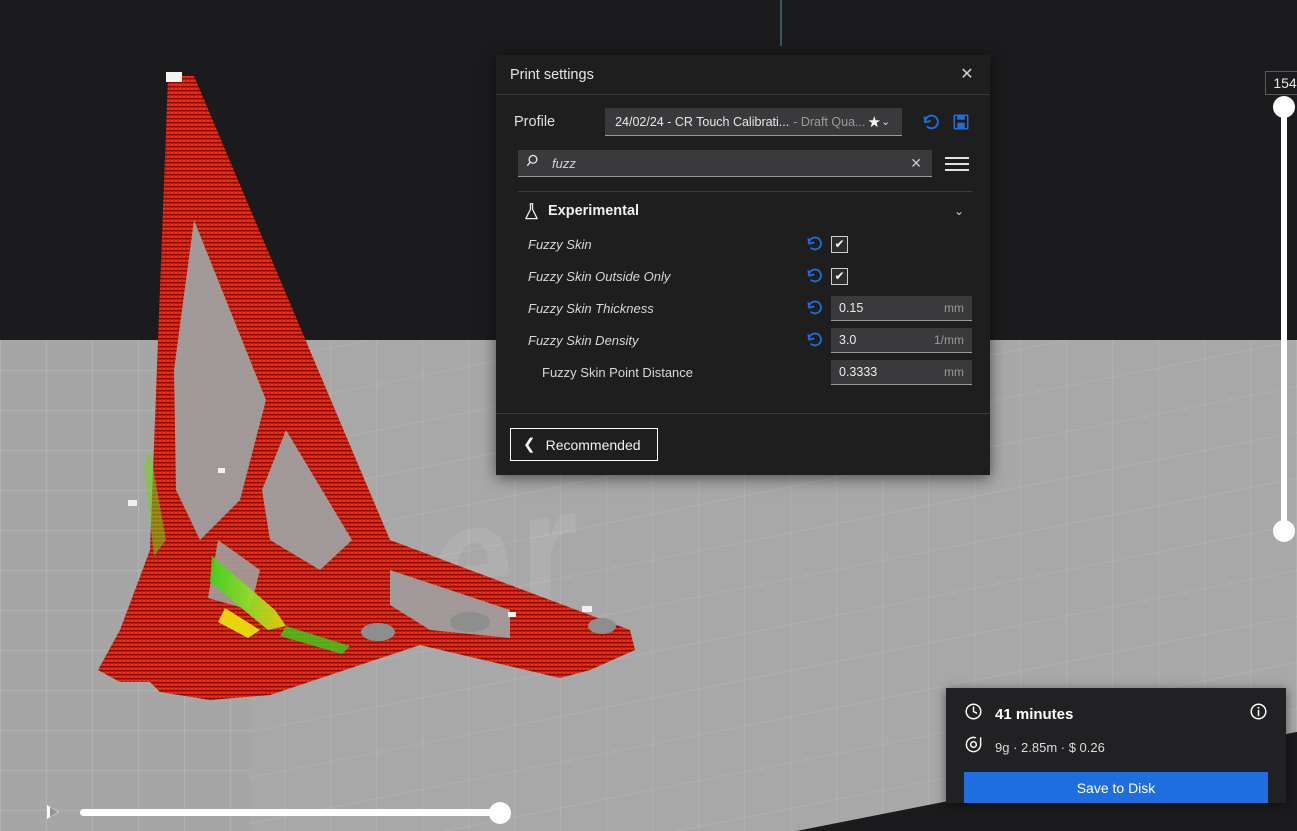 This screenshot has height=831, width=1297. I want to click on recommended-button: ❮ Recommended, so click(584, 444).